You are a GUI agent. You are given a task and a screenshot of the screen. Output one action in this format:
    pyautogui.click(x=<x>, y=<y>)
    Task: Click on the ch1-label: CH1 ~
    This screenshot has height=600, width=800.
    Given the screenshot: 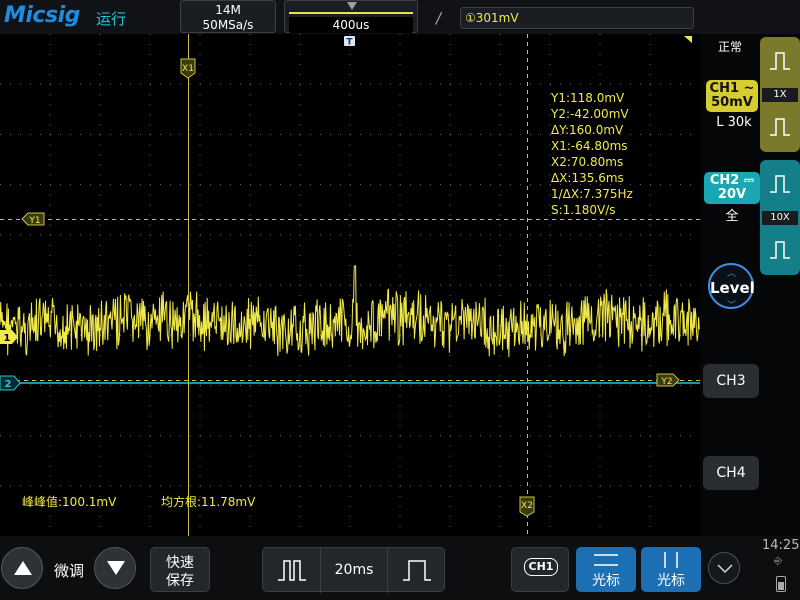 What is the action you would take?
    pyautogui.click(x=732, y=88)
    